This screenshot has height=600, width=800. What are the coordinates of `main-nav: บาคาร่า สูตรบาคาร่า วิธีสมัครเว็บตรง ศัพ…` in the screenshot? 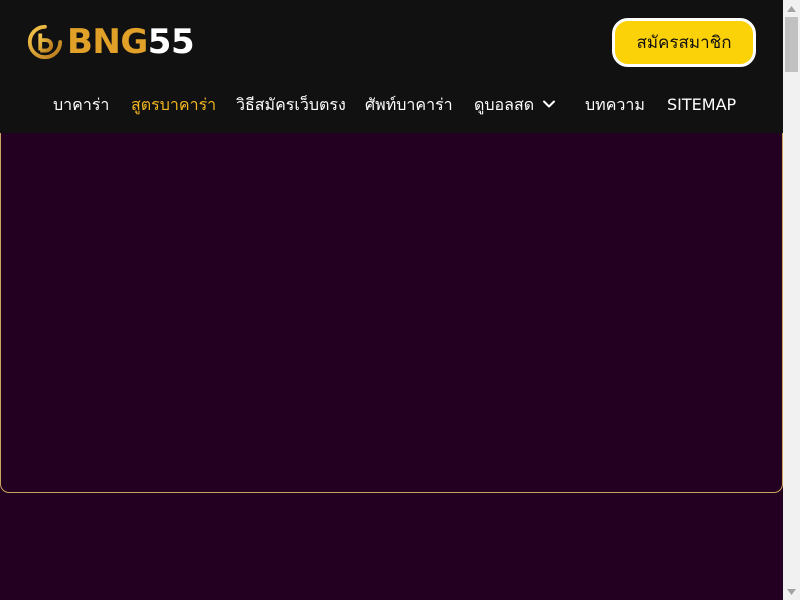 It's located at (391, 105).